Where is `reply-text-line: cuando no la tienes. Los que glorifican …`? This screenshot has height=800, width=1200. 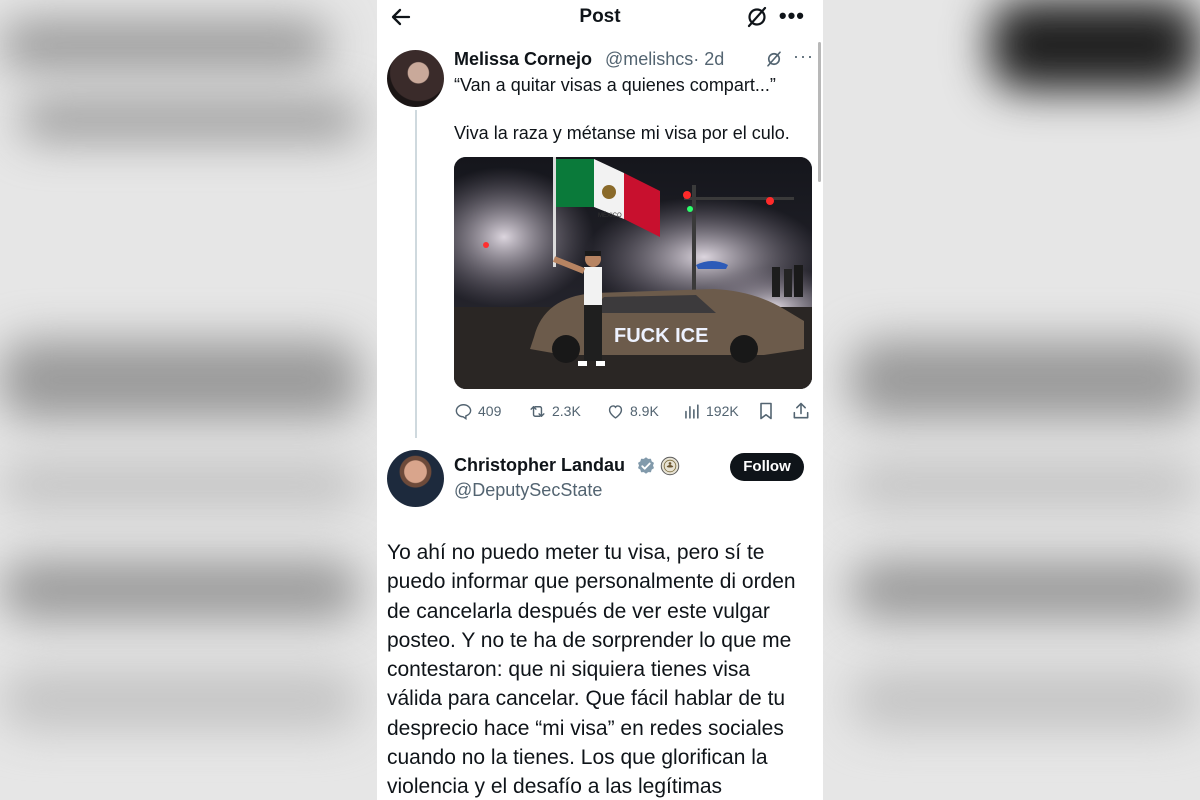
reply-text-line: cuando no la tienes. Los que glorifican … is located at coordinates (577, 758).